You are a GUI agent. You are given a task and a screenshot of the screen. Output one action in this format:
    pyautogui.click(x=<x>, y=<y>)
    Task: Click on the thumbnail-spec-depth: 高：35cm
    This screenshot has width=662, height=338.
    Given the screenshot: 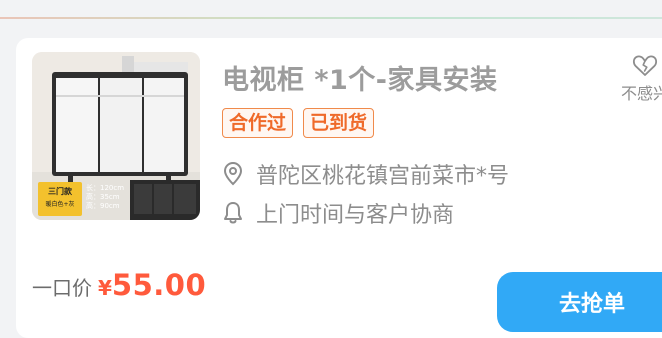 What is the action you would take?
    pyautogui.click(x=103, y=197)
    